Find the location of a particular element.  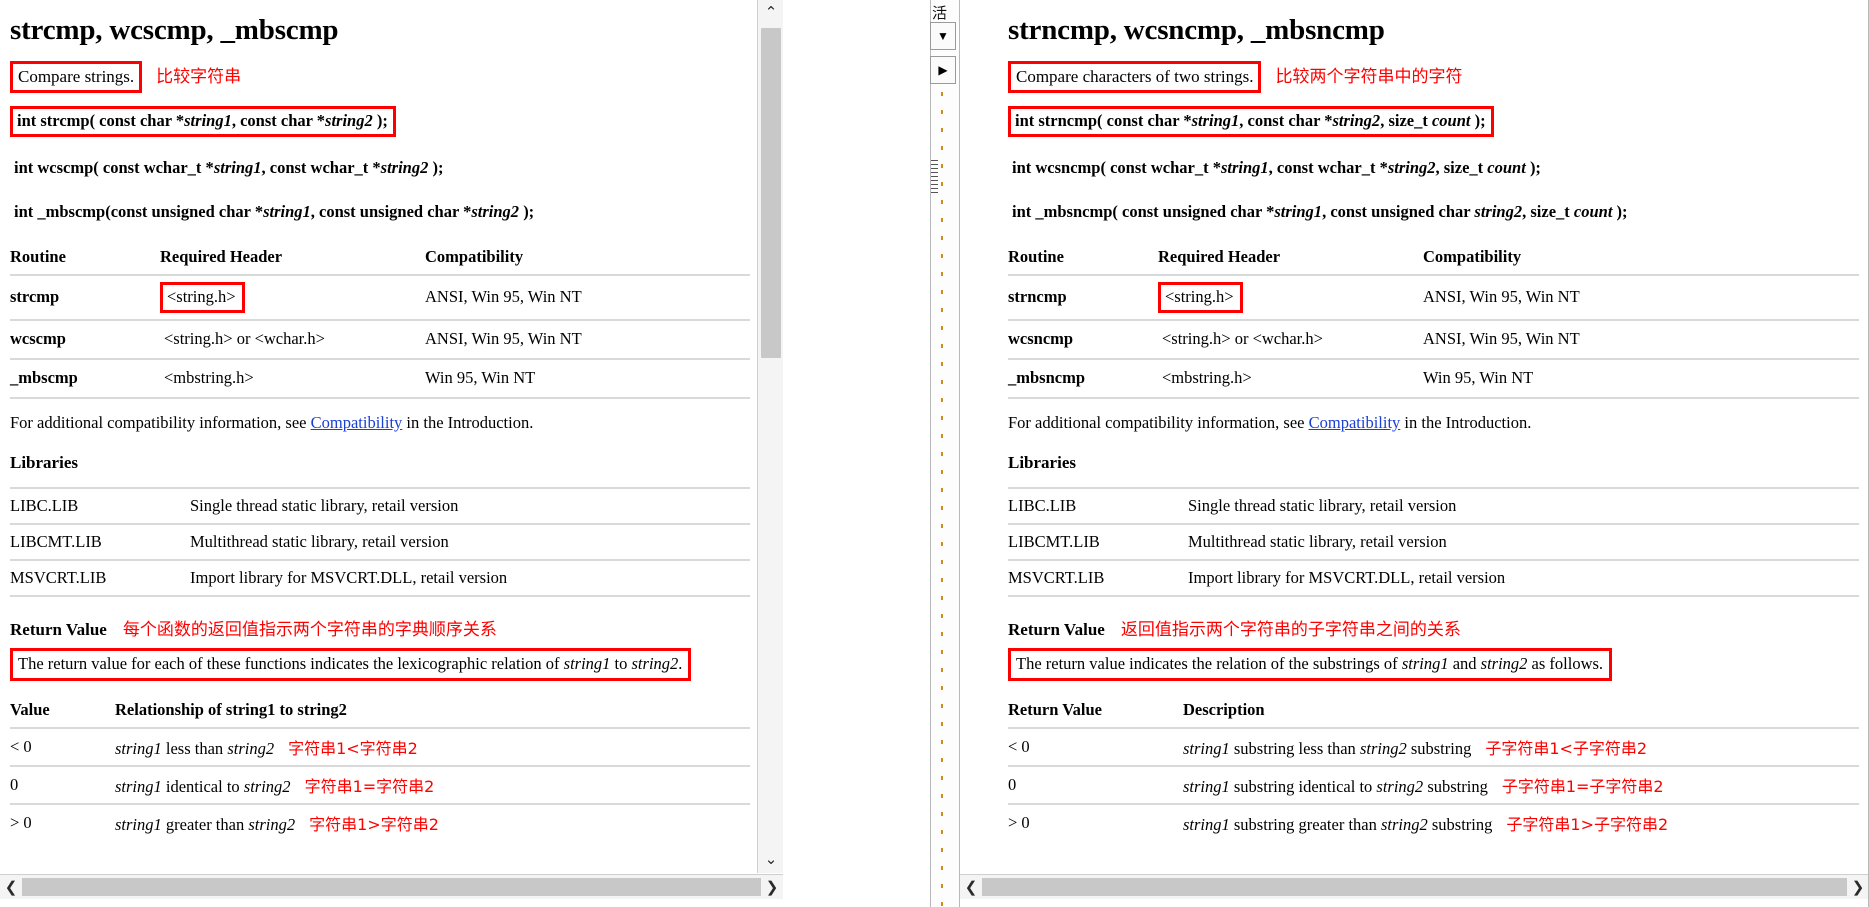

divider-label: 活 is located at coordinates (940, 13).